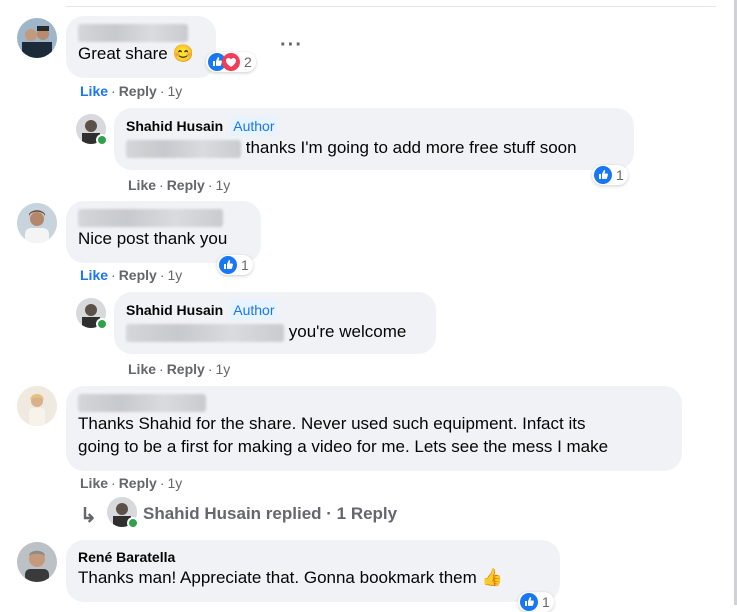 The image size is (737, 612). What do you see at coordinates (248, 62) in the screenshot?
I see `reaction-count: 2` at bounding box center [248, 62].